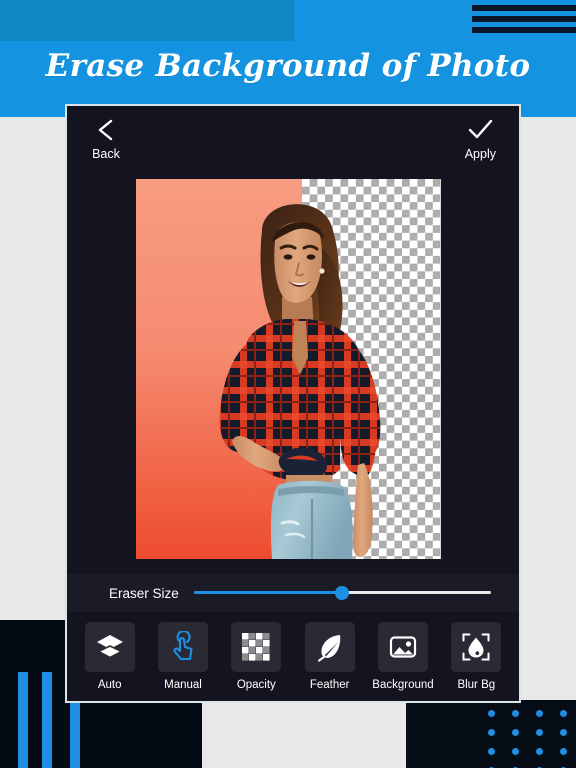  What do you see at coordinates (403, 685) in the screenshot?
I see `tool-background-label: Background` at bounding box center [403, 685].